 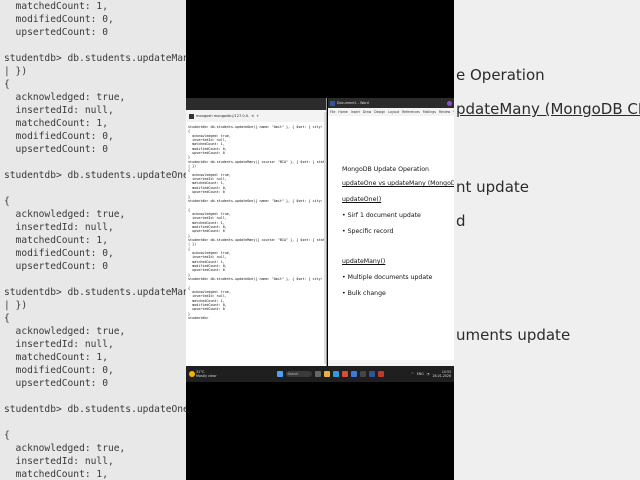 I want to click on clock: 10:53 28-01-2026, so click(x=441, y=374).